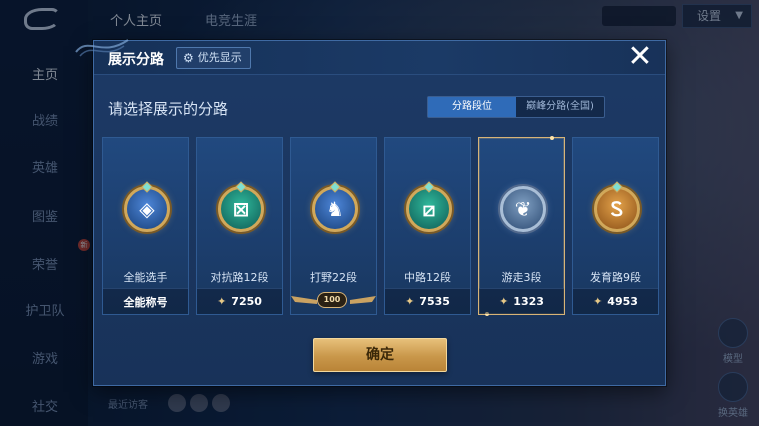 This screenshot has height=426, width=759. I want to click on card-footer: ✦ 7250, so click(239, 301).